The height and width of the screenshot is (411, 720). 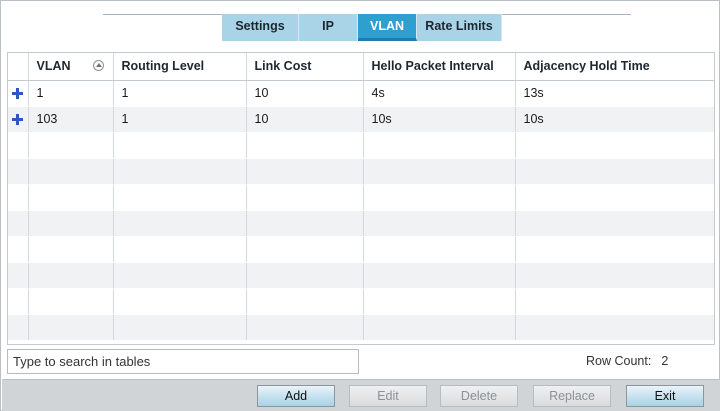 I want to click on exit-button: Exit, so click(x=665, y=396).